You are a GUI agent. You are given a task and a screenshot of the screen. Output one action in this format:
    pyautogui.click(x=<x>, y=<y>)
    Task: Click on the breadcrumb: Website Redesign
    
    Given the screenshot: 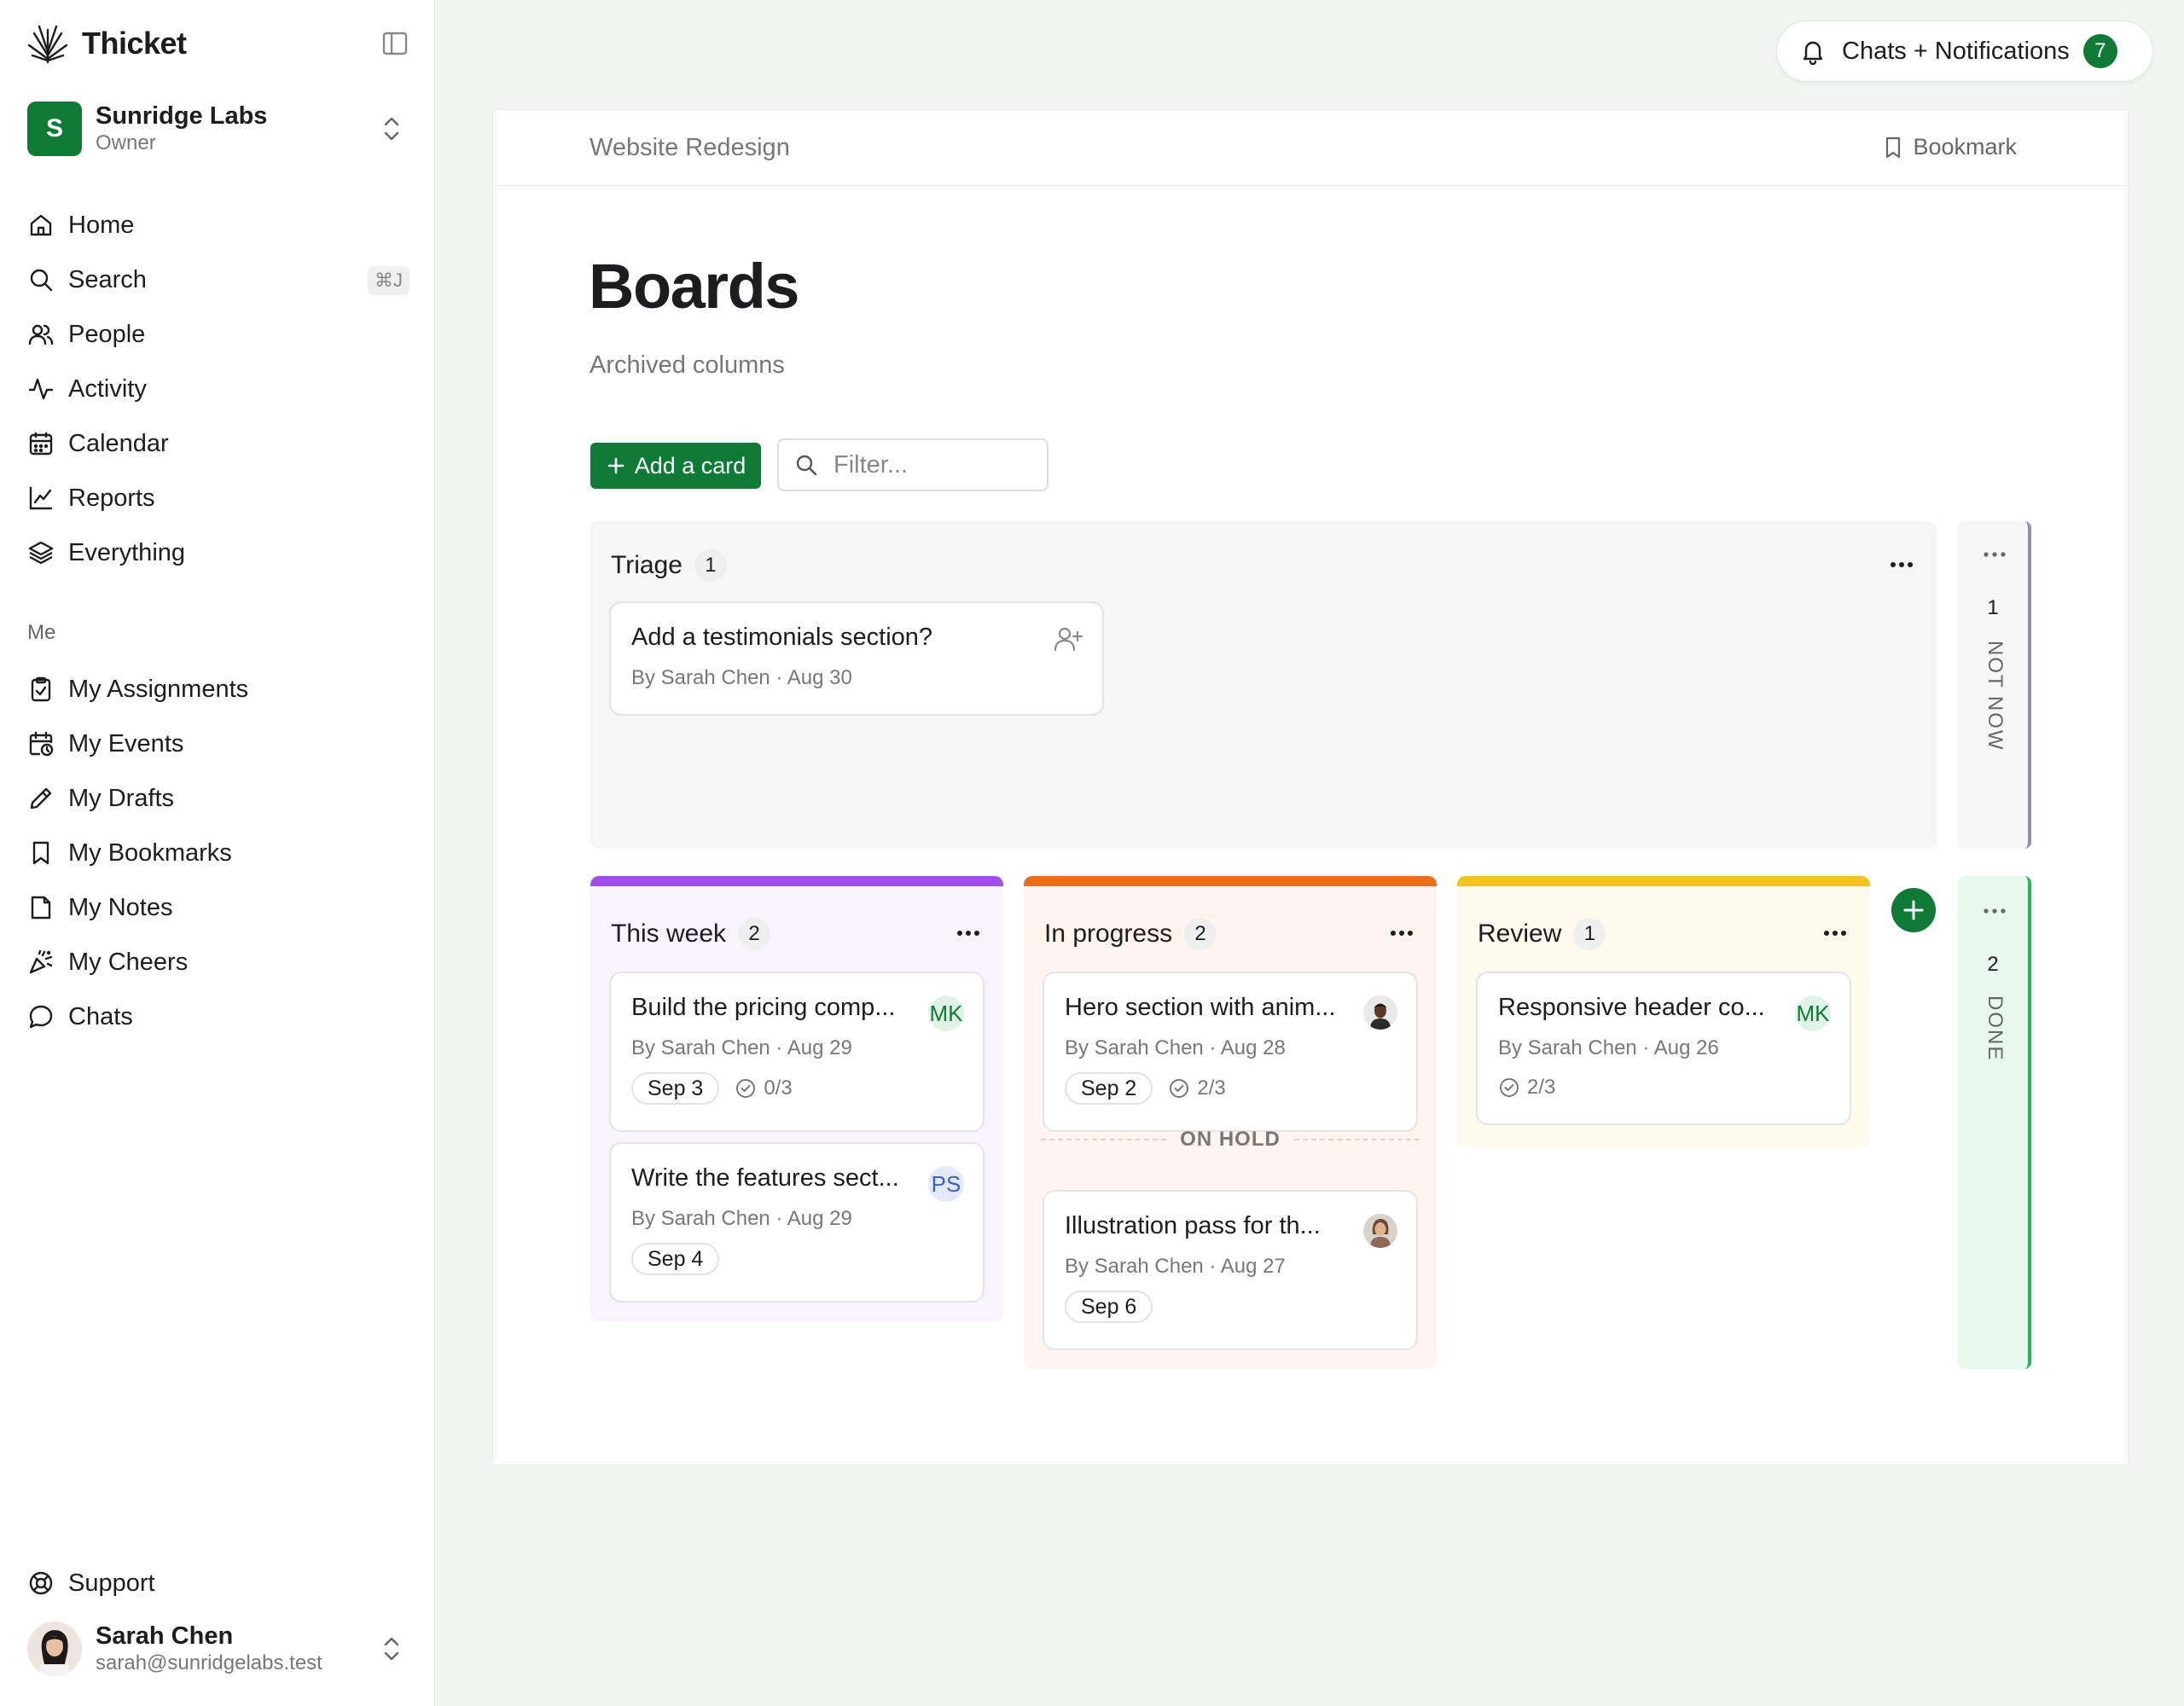 What is the action you would take?
    pyautogui.click(x=690, y=148)
    